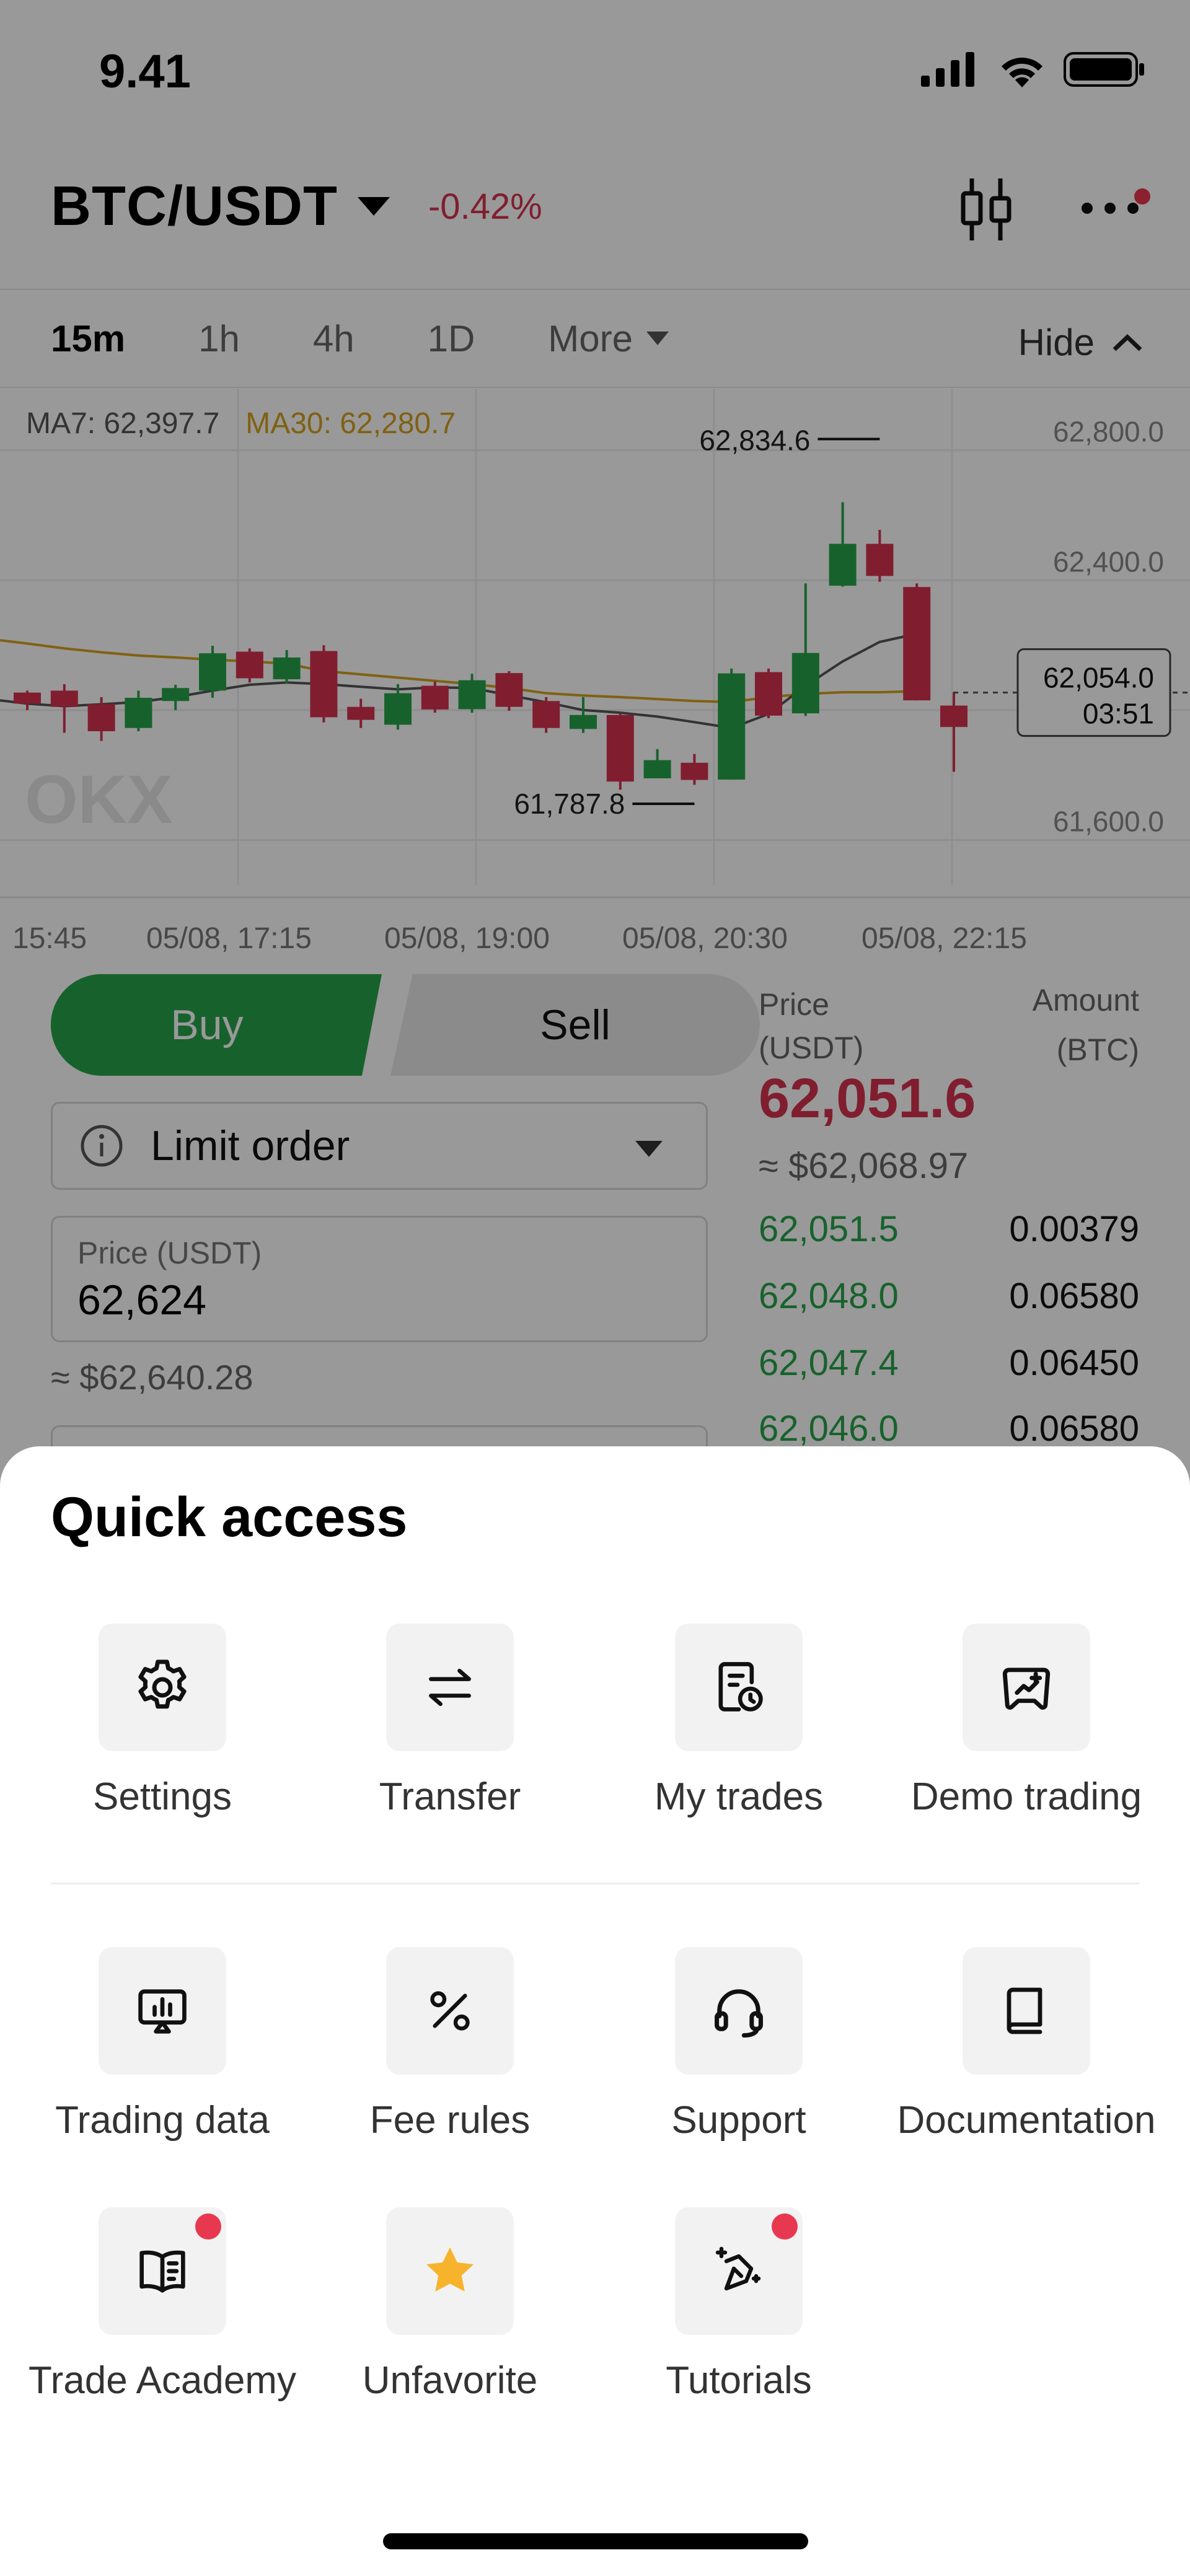 The image size is (1190, 2576). I want to click on quick-trade-academy-label: Trade Academy, so click(162, 2381).